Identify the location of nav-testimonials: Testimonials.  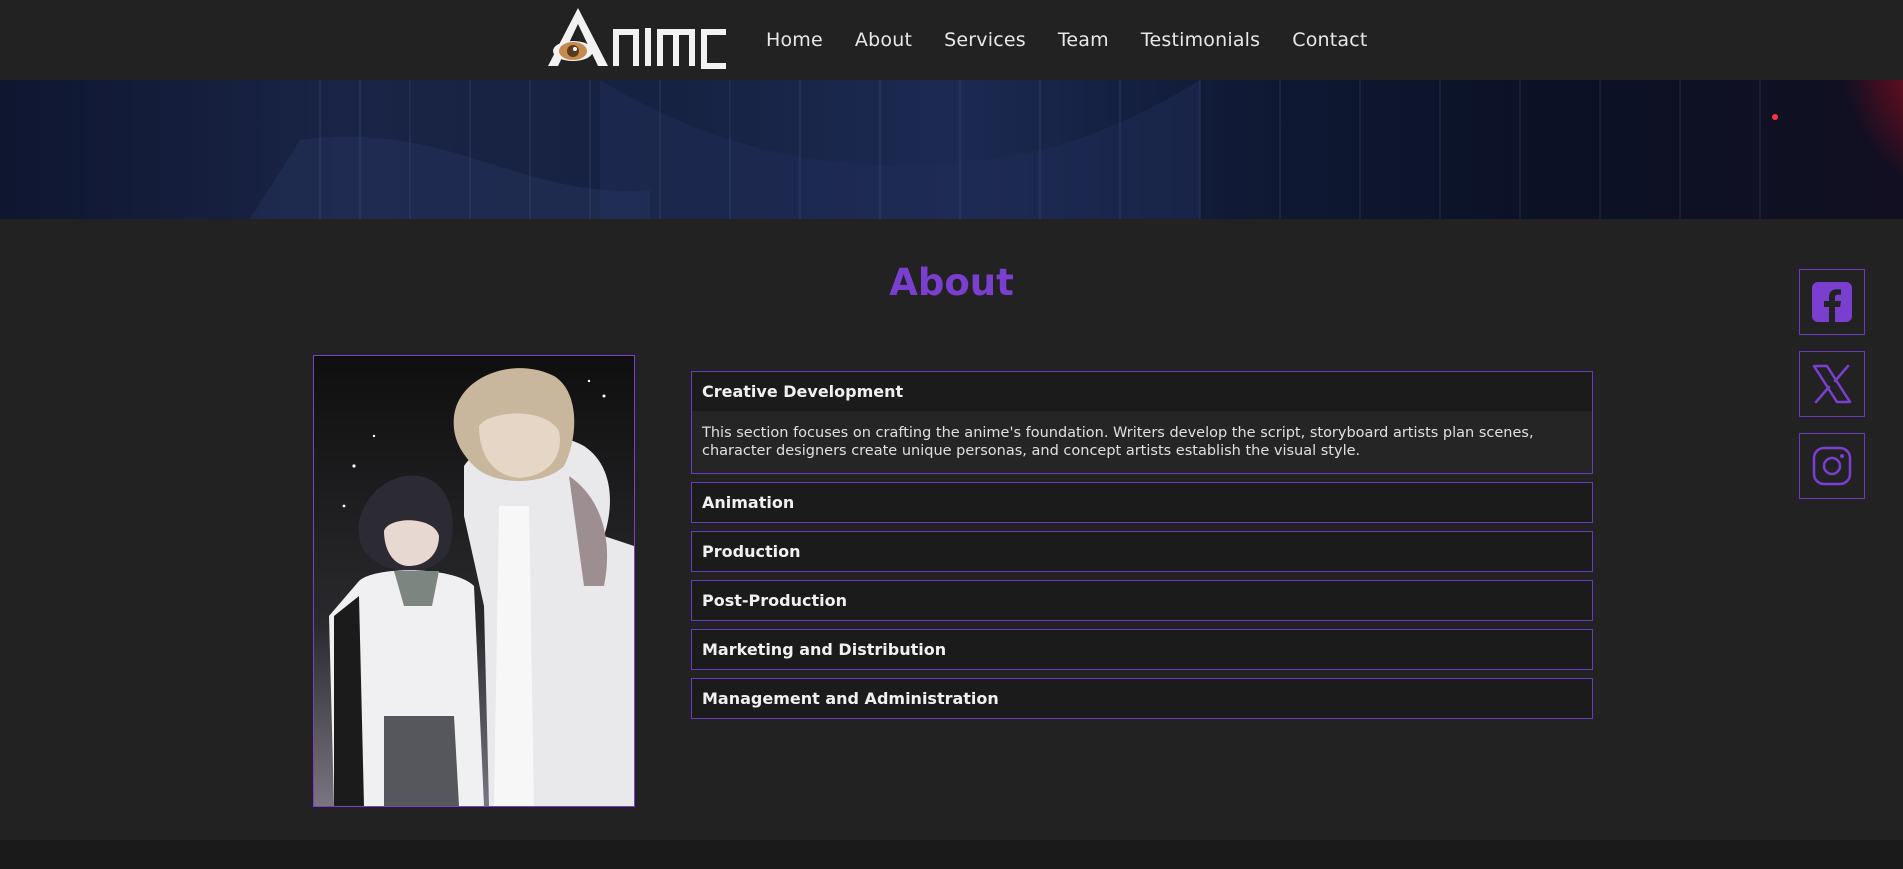
(1200, 40).